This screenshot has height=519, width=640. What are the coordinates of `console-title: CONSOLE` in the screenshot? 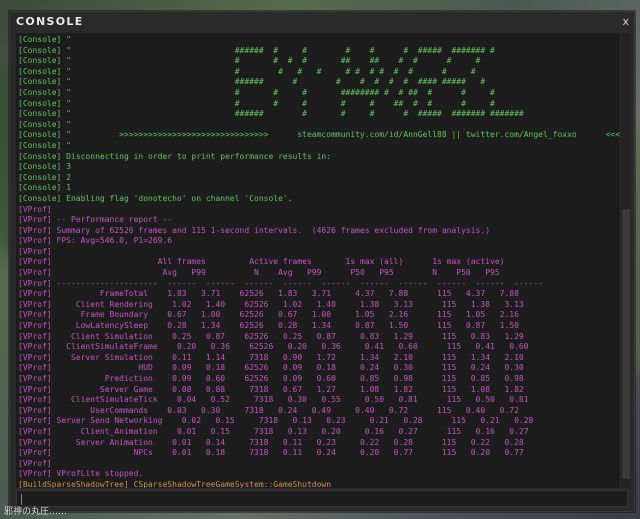 It's located at (50, 21).